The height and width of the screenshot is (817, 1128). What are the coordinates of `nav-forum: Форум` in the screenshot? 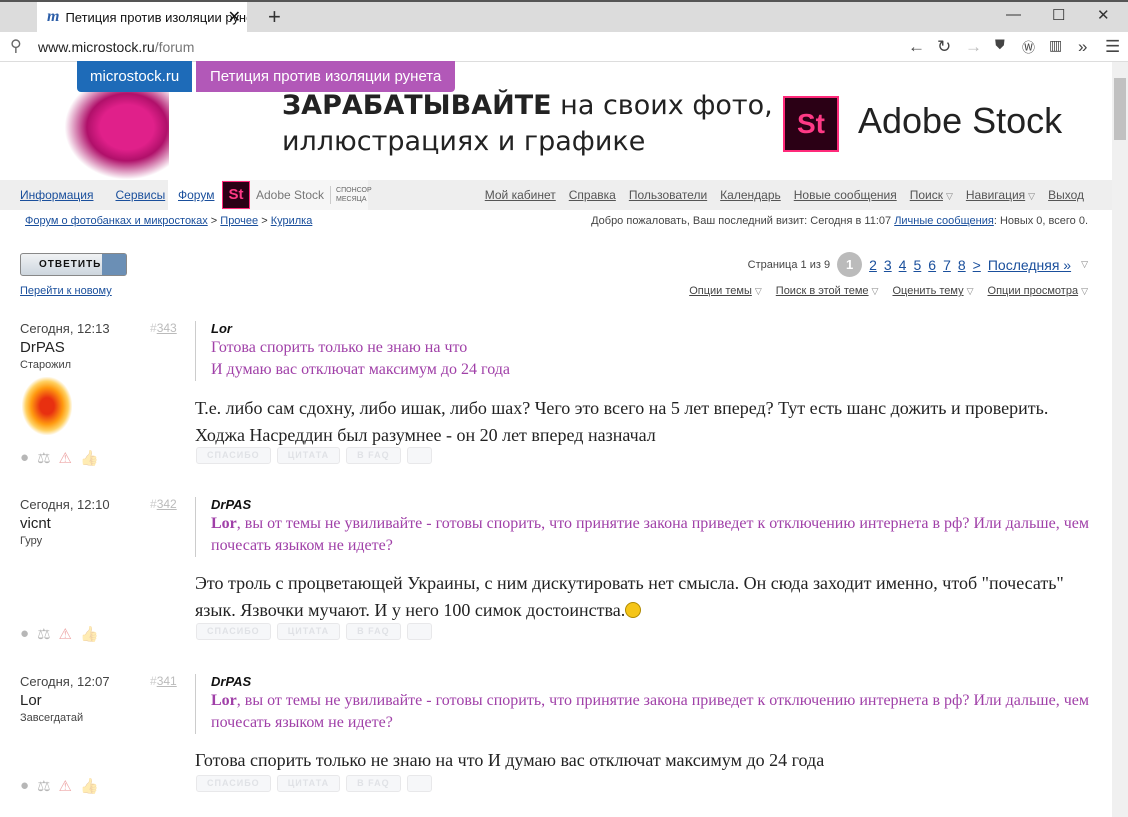 It's located at (196, 195).